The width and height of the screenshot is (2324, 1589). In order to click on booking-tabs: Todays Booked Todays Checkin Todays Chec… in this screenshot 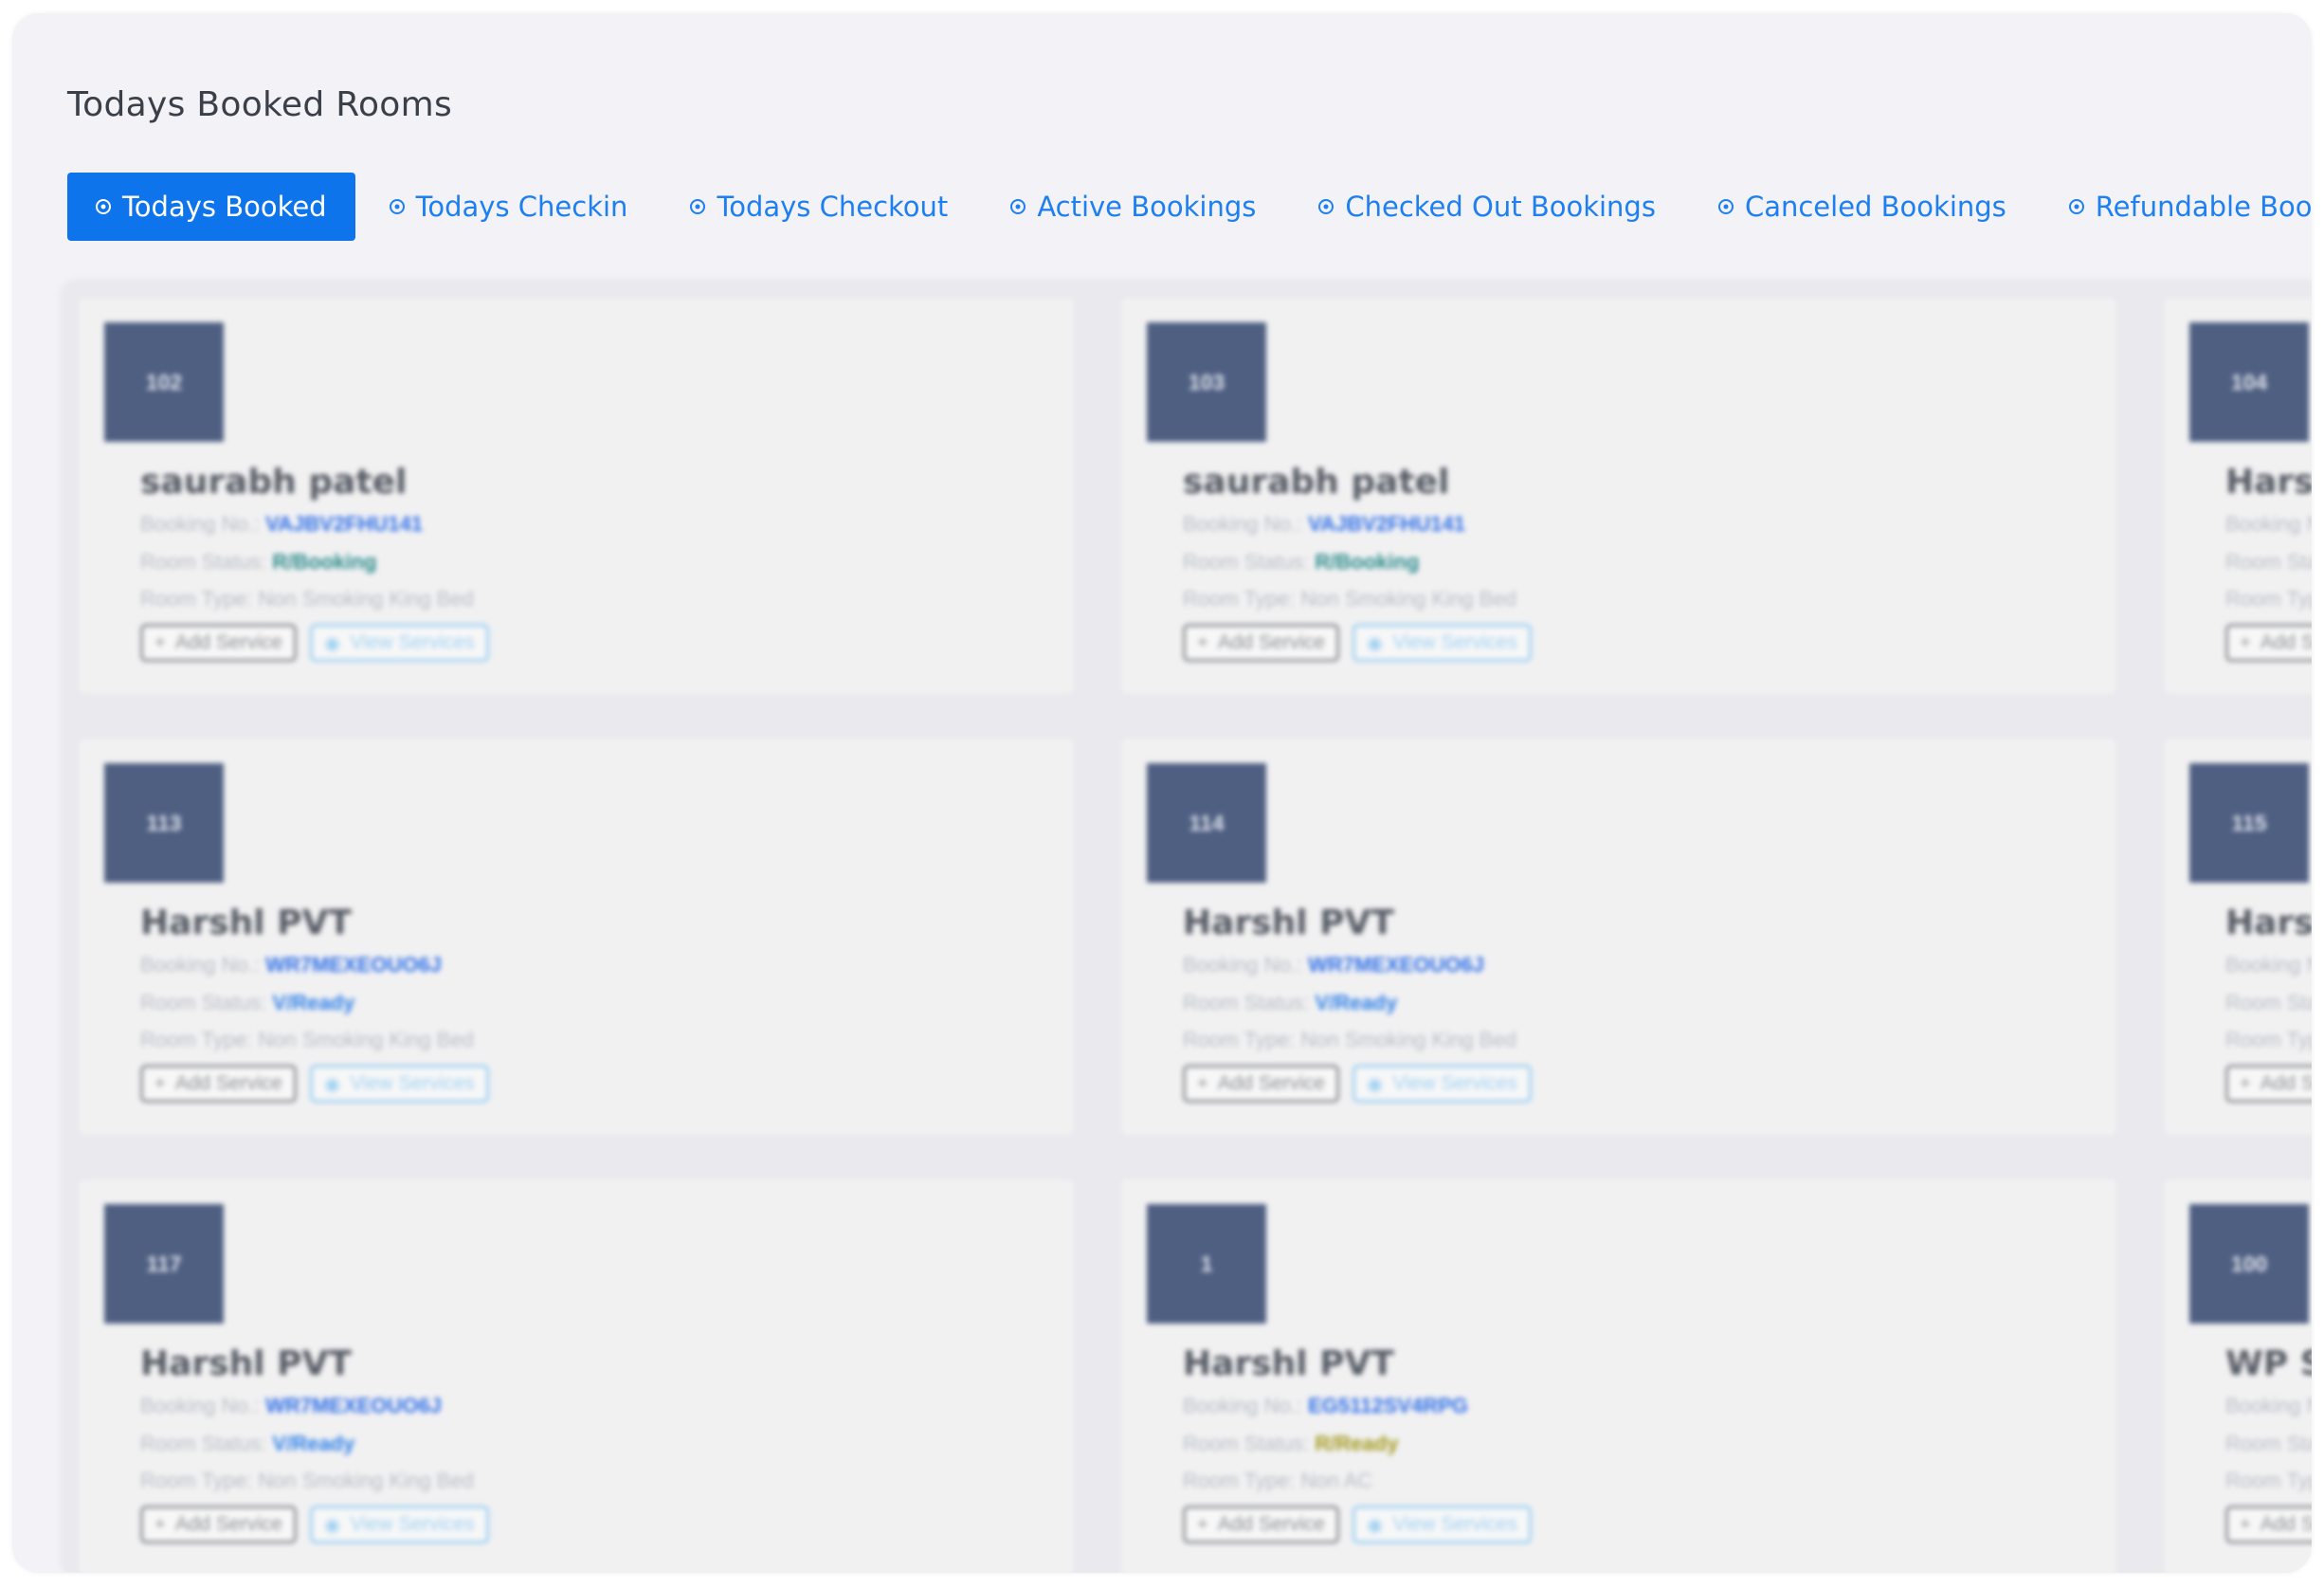, I will do `click(1189, 207)`.